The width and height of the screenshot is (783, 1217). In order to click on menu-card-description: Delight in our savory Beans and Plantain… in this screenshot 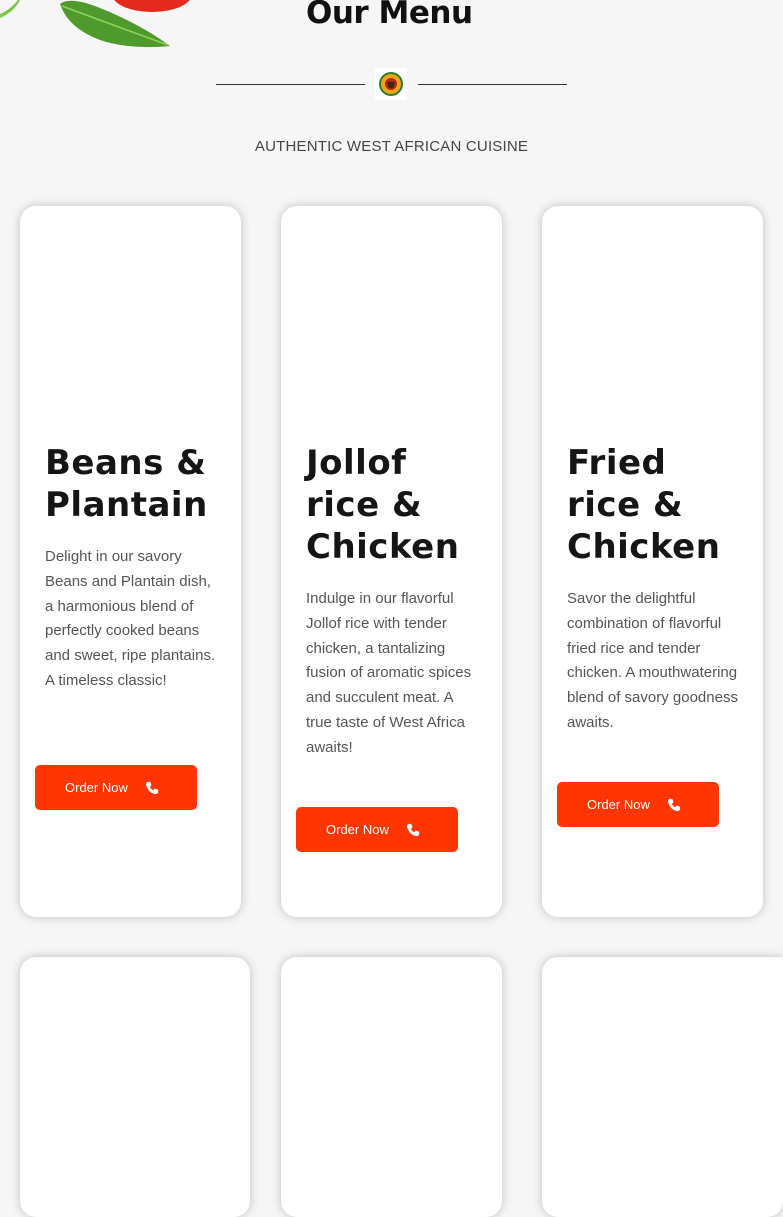, I will do `click(130, 618)`.